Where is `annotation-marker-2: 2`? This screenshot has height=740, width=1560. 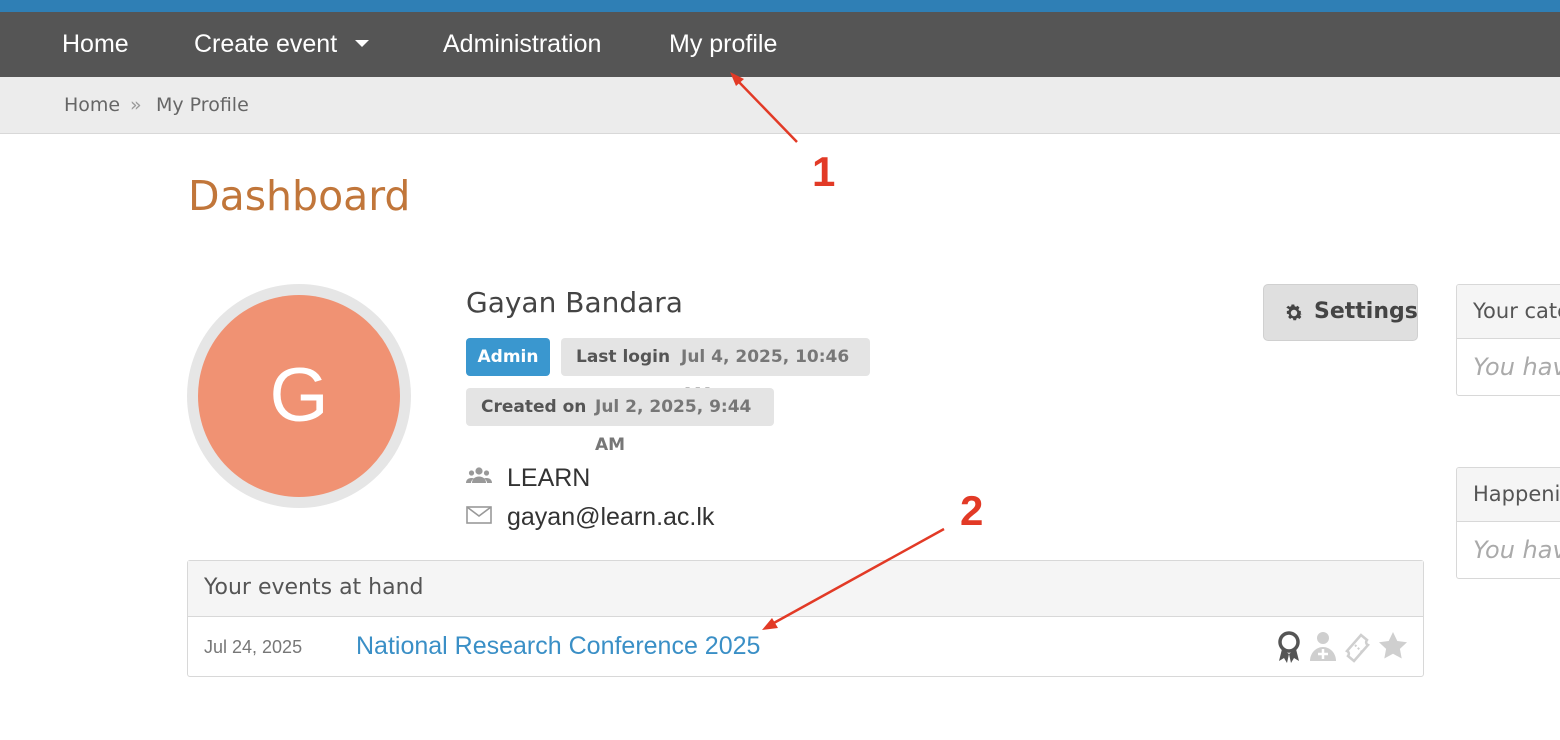 annotation-marker-2: 2 is located at coordinates (972, 510).